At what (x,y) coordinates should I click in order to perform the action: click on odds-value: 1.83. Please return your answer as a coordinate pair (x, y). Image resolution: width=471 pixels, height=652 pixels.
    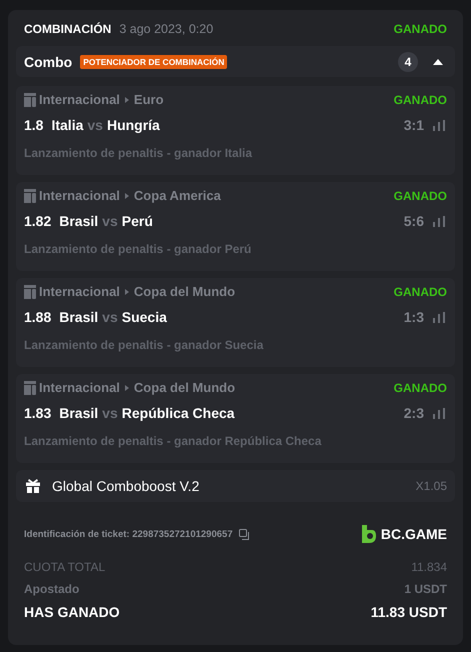
    Looking at the image, I should click on (38, 413).